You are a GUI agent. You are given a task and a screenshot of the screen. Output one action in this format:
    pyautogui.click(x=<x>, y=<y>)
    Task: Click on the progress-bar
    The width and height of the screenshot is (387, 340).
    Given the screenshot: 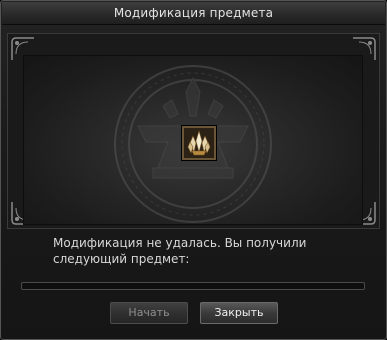 What is the action you would take?
    pyautogui.click(x=193, y=286)
    